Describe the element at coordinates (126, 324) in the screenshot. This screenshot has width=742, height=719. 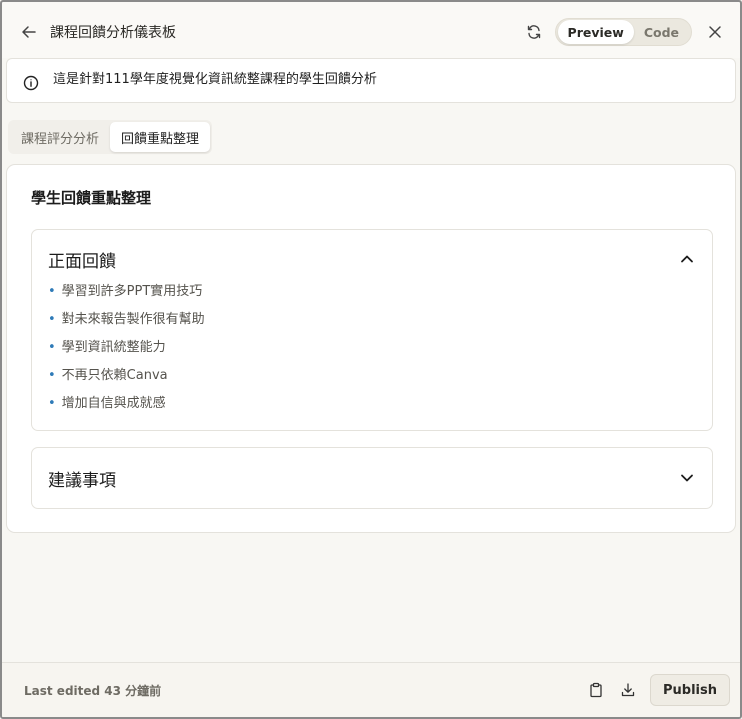
I see `list-item: • 對未來報告製作很有幫助` at that location.